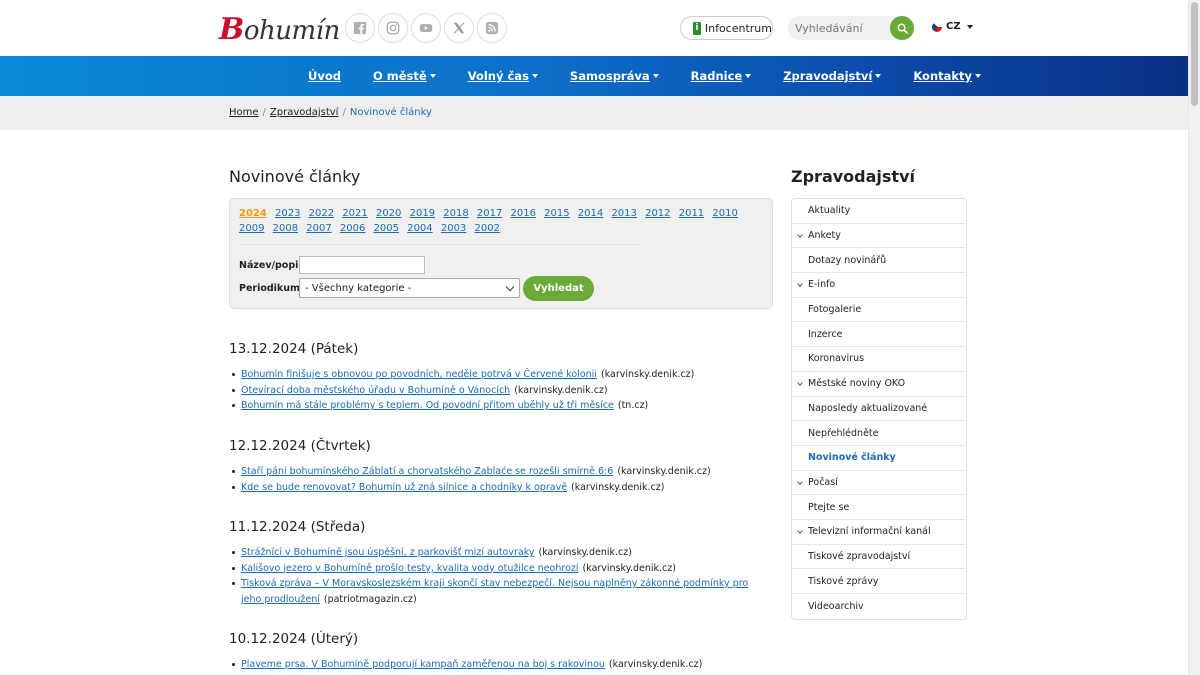 The image size is (1200, 675). Describe the element at coordinates (386, 228) in the screenshot. I see `year-link: 2005` at that location.